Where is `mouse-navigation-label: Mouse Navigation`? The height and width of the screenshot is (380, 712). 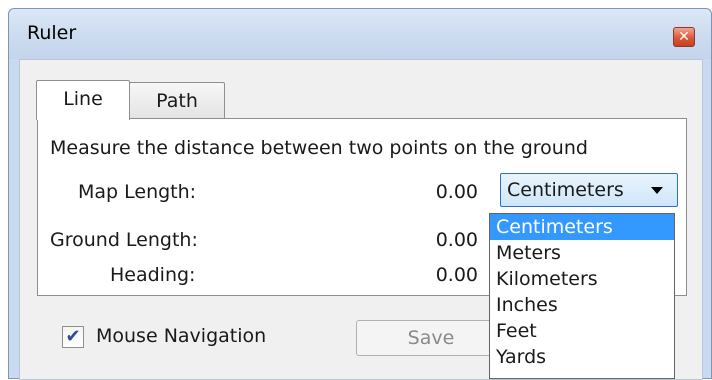
mouse-navigation-label: Mouse Navigation is located at coordinates (181, 336).